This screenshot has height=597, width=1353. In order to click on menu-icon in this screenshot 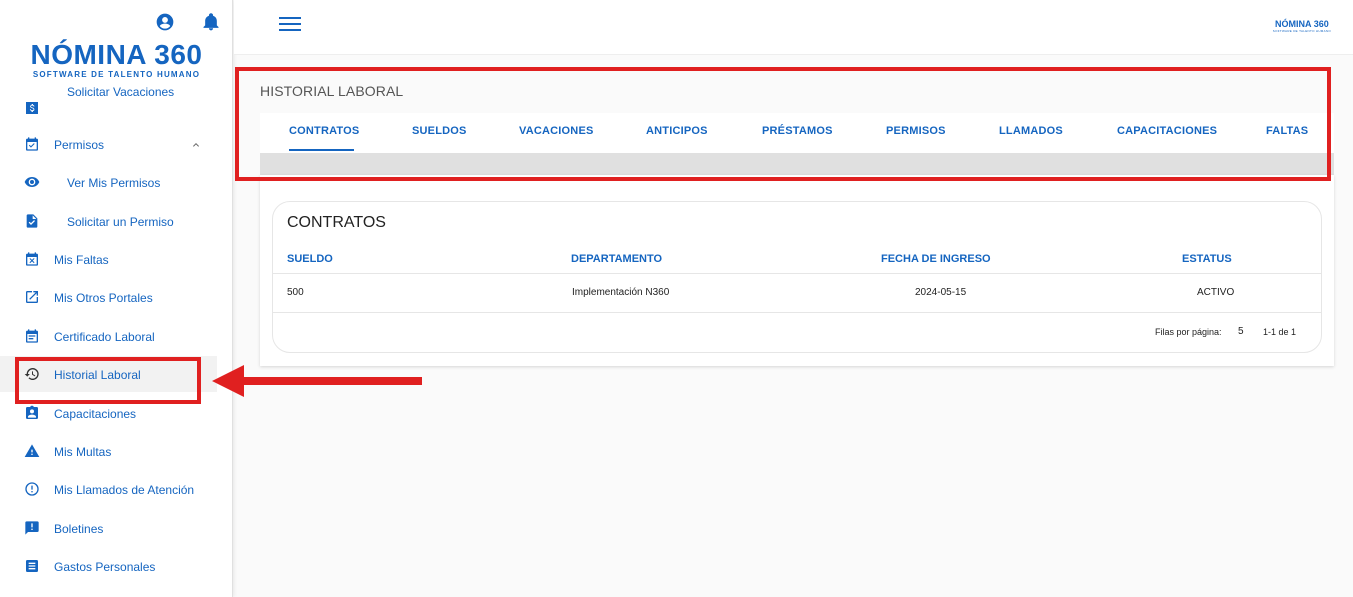, I will do `click(290, 25)`.